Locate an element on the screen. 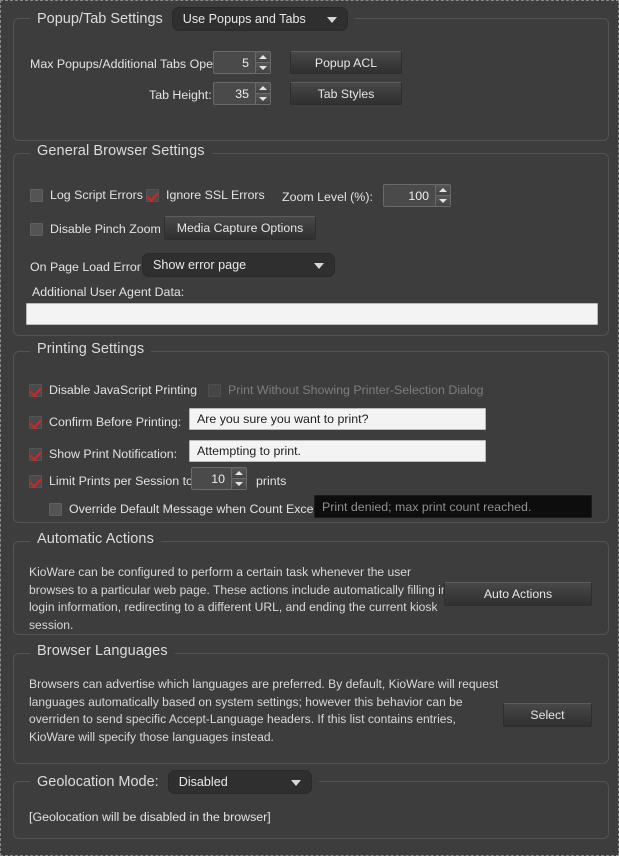  limit-prints-row: Limit Prints per Session to is located at coordinates (111, 481).